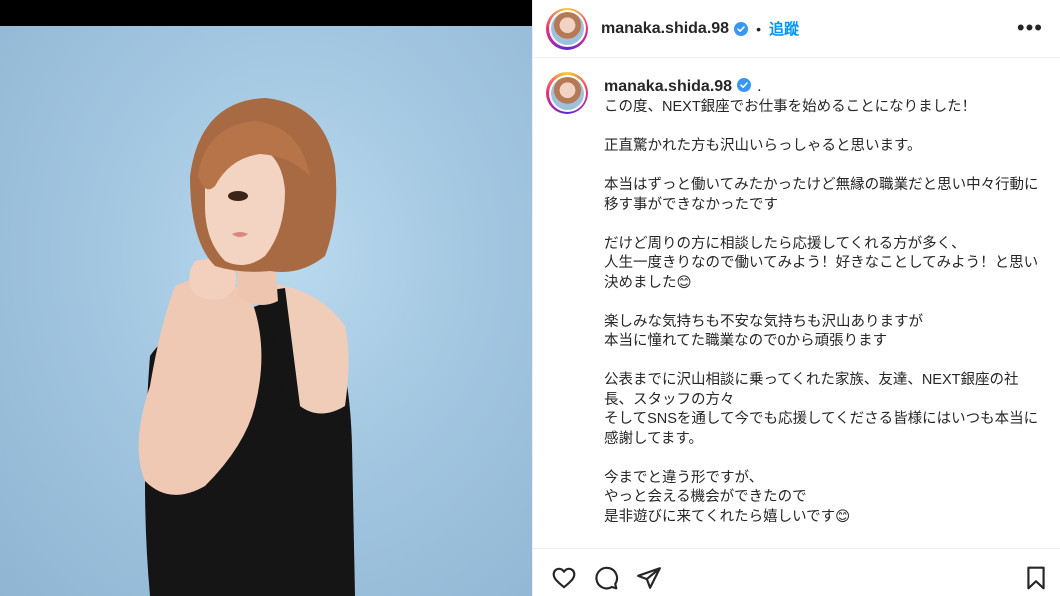  What do you see at coordinates (746, 341) in the screenshot?
I see `caption-line: 本当に憧れてた職業なので0から頑張ります` at bounding box center [746, 341].